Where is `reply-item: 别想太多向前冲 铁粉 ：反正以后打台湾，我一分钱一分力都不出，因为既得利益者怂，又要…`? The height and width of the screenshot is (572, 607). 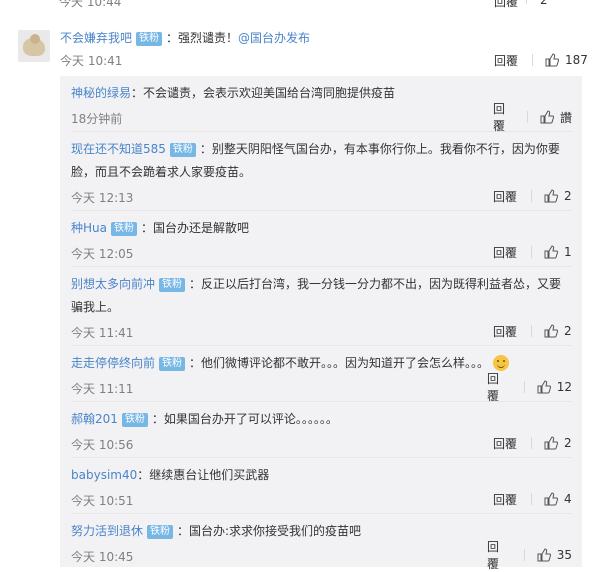 reply-item: 别想太多向前冲 铁粉 ：反正以后打台湾，我一分钱一分力都不出，因为既得利益者怂，又要… is located at coordinates (321, 306).